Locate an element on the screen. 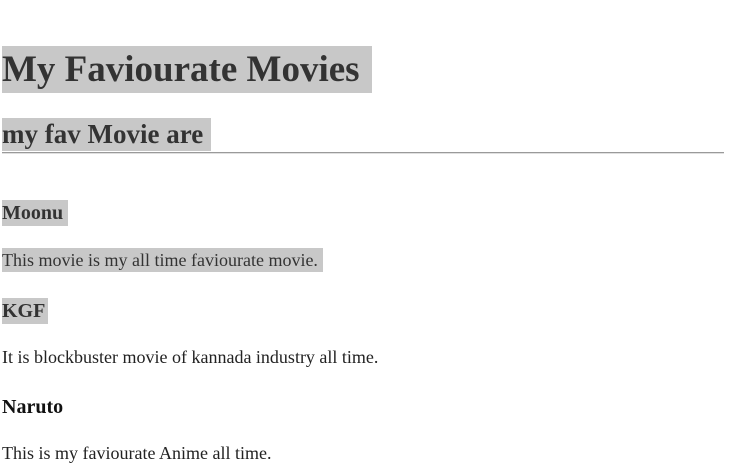 The height and width of the screenshot is (468, 732). movie-description-naruto: This is my faviourate Anime all time. is located at coordinates (137, 453).